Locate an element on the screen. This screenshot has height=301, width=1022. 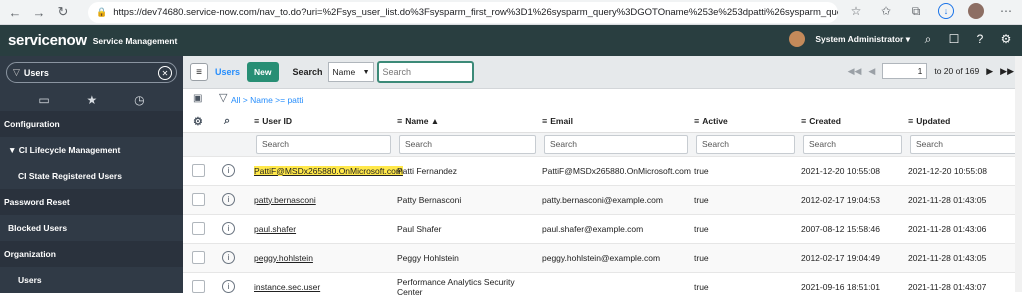
gear-icon: ⚙ is located at coordinates (1006, 39).